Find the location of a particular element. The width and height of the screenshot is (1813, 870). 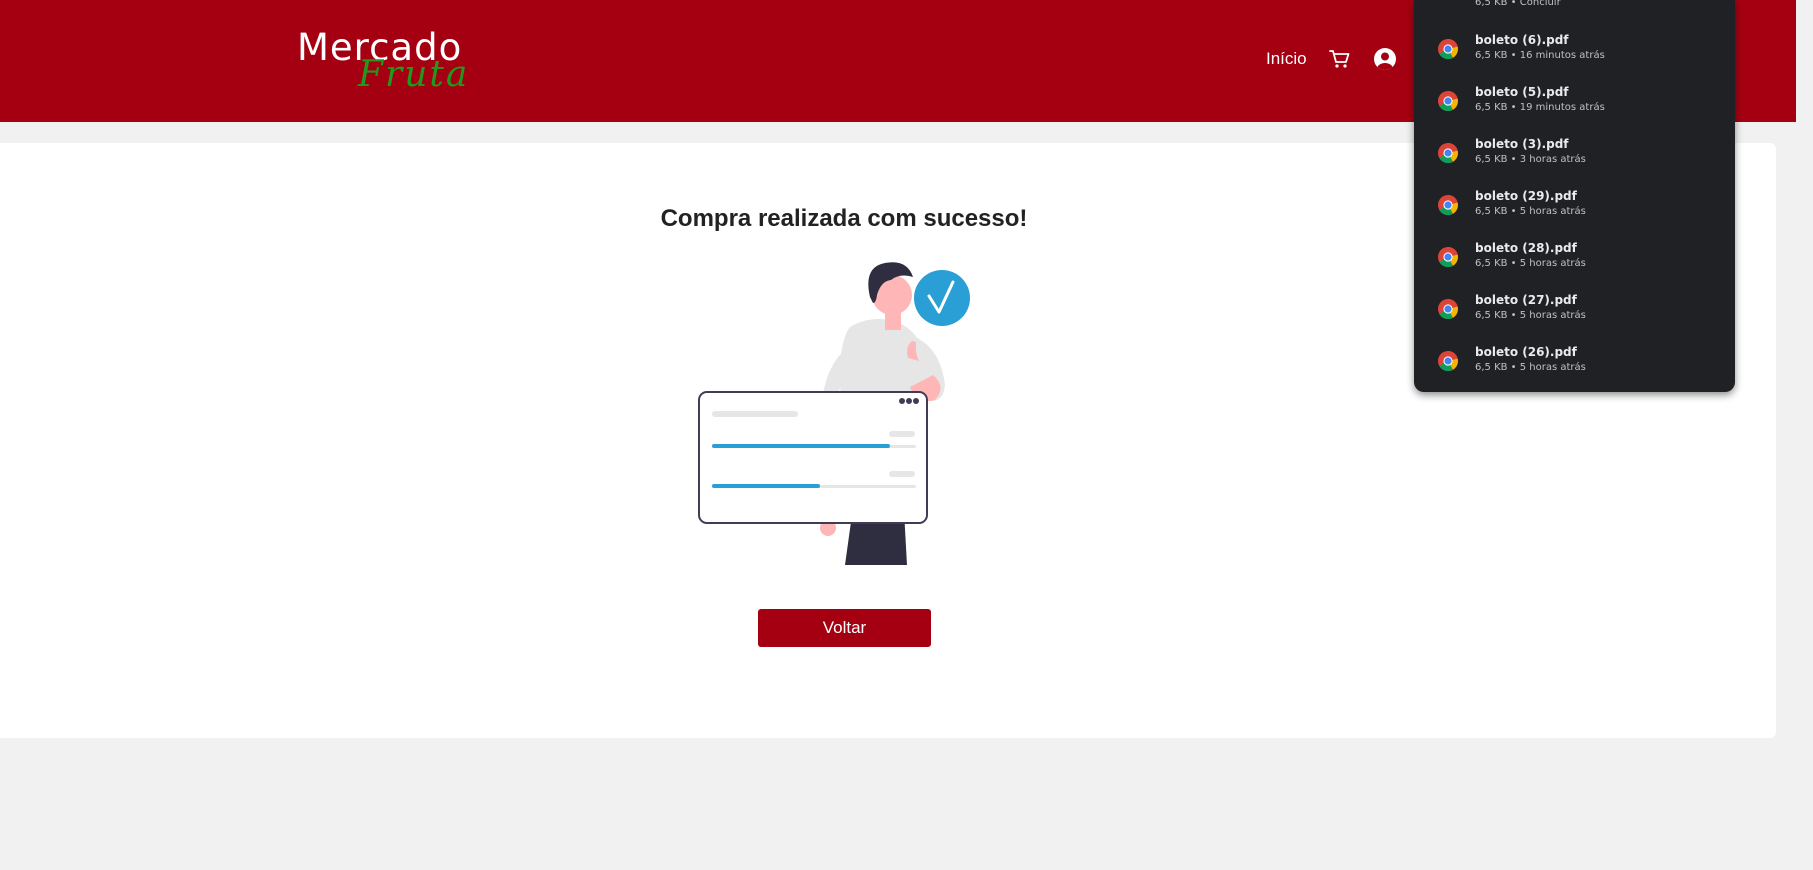

main-nav: Início is located at coordinates (1331, 59).